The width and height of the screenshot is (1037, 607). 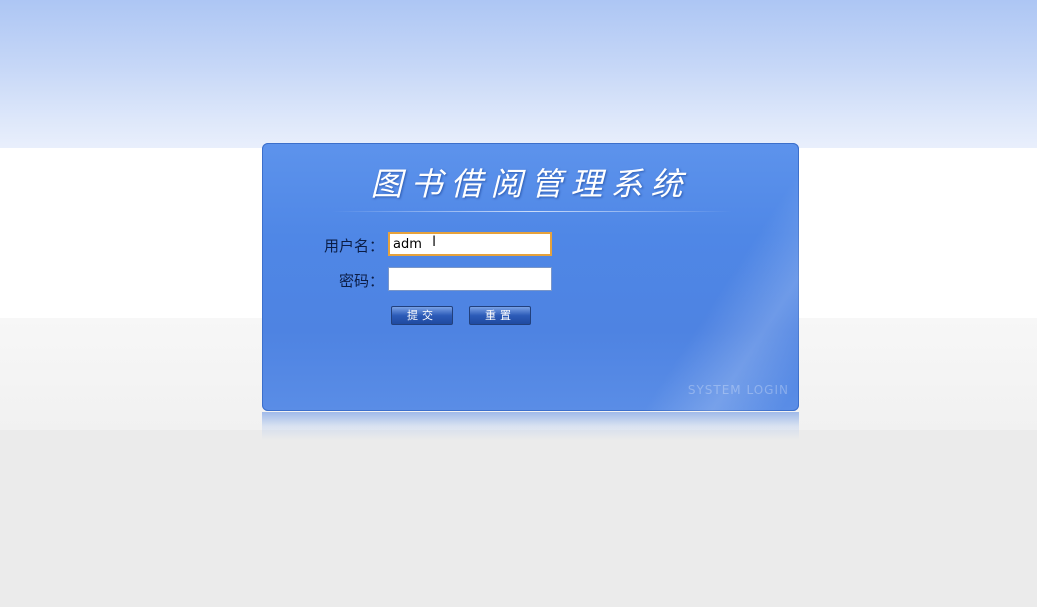 I want to click on panel-reflection, so click(x=530, y=426).